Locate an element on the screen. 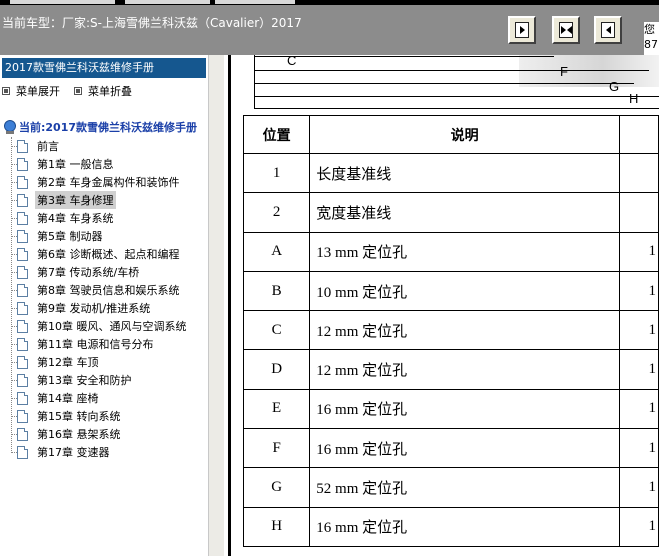 The width and height of the screenshot is (659, 556). tree-item: 第9章 发动机/推进系统 is located at coordinates (81, 308).